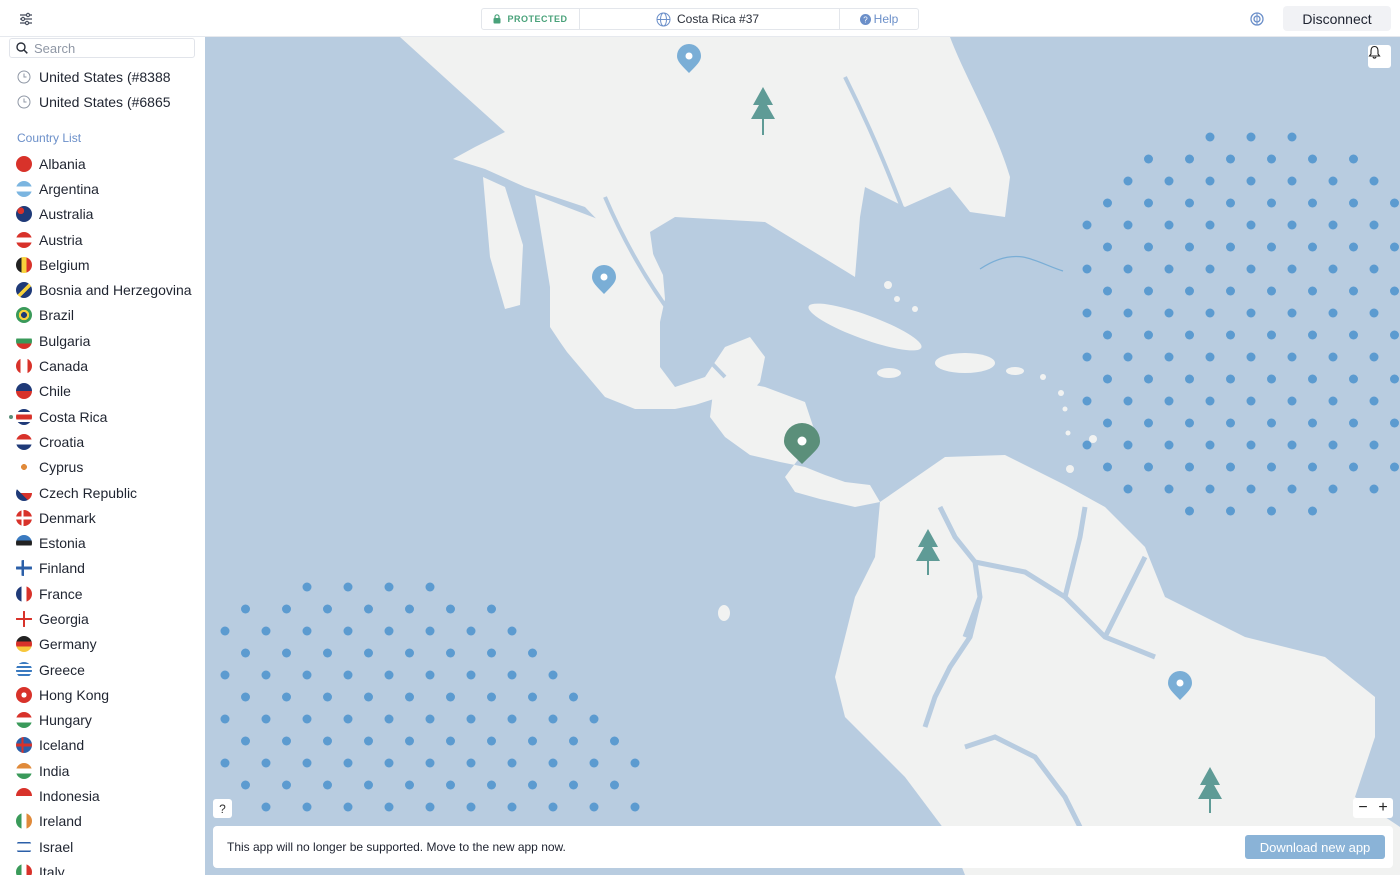 This screenshot has height=875, width=1400. I want to click on disconnect-button: Disconnect, so click(1337, 18).